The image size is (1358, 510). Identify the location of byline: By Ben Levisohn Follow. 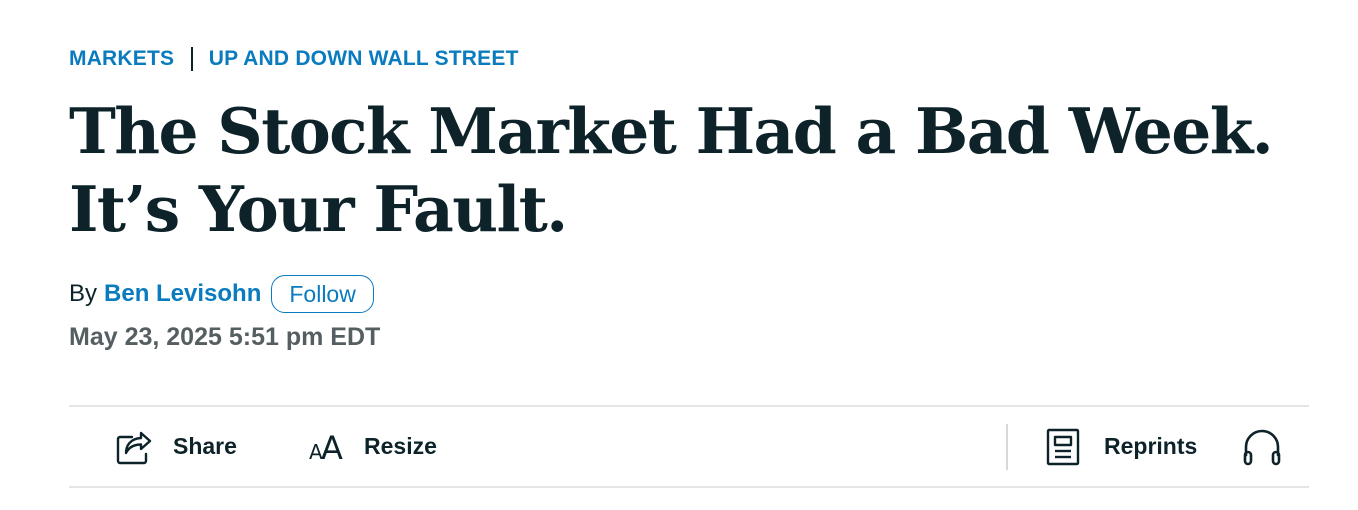
(221, 294).